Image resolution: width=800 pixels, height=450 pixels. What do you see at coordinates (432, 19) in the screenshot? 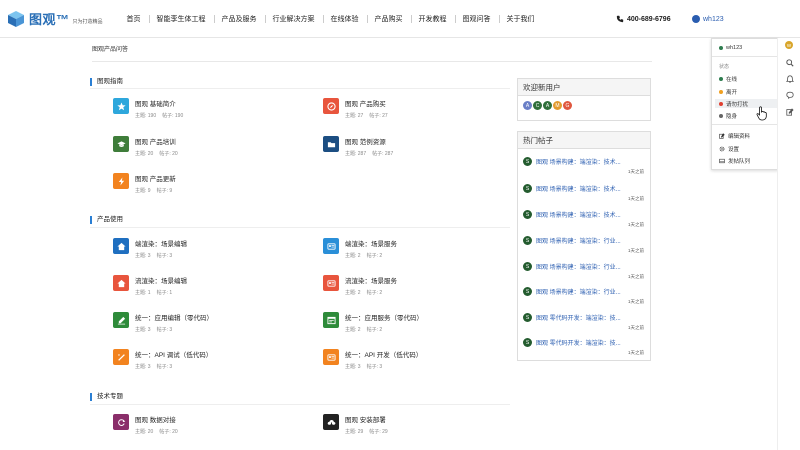
I see `nav-item-tutorials: 开发教程` at bounding box center [432, 19].